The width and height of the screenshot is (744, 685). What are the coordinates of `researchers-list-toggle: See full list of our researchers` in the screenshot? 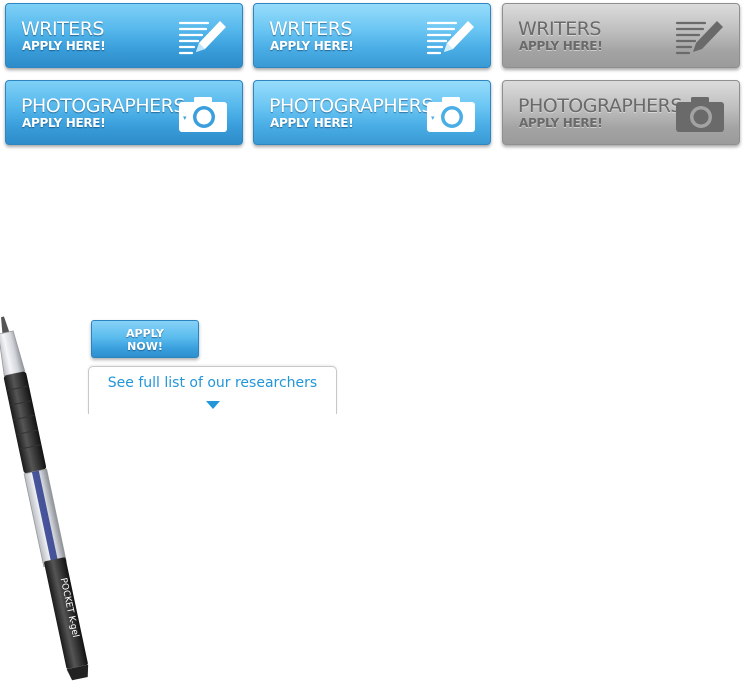 It's located at (212, 390).